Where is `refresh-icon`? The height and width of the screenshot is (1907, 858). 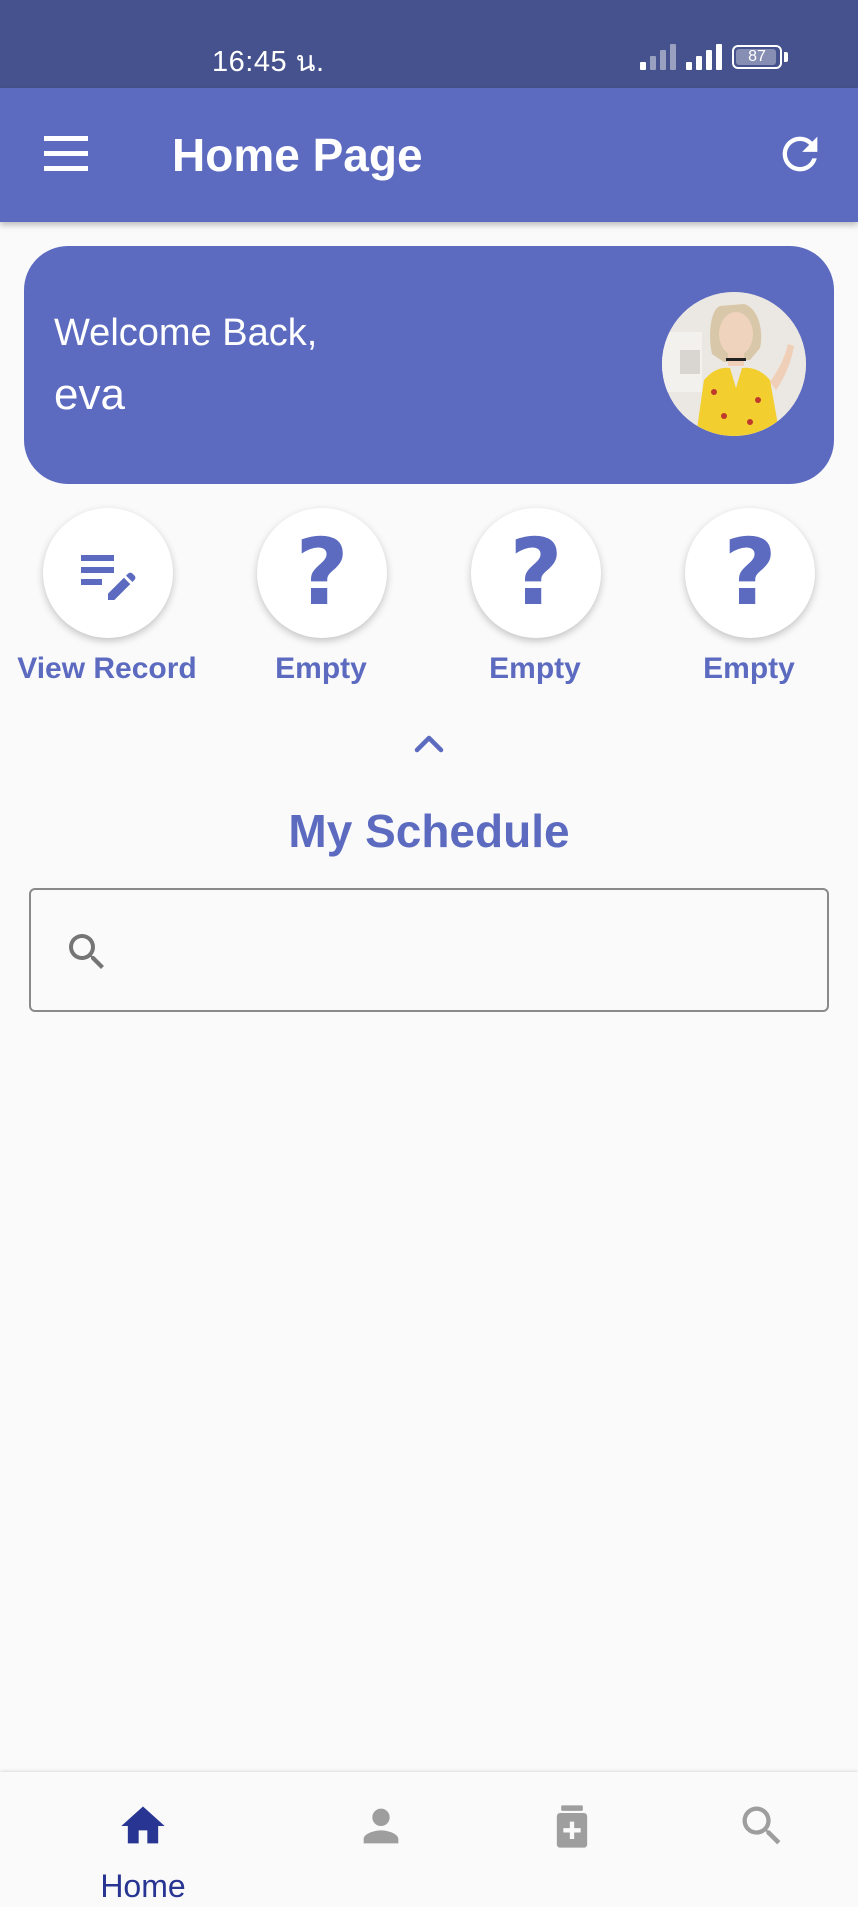 refresh-icon is located at coordinates (800, 154).